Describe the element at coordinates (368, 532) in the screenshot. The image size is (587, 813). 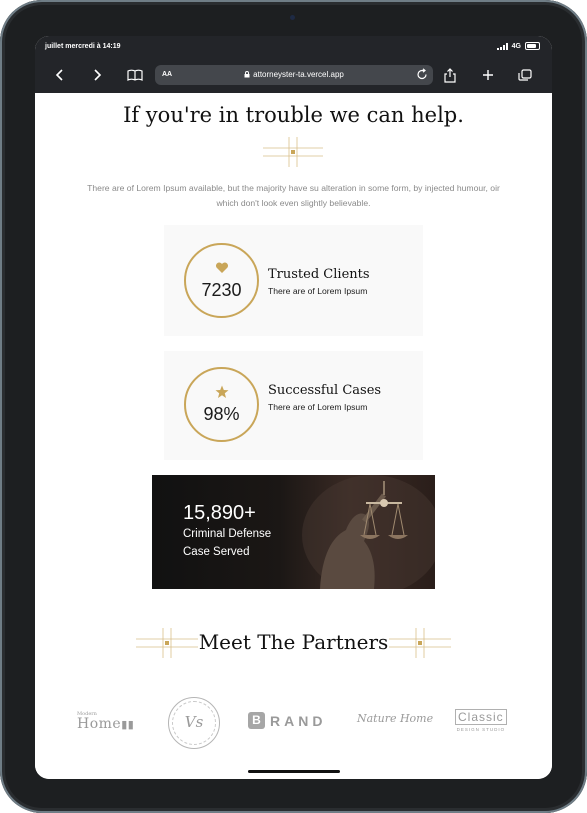
I see `lady-justice-image` at that location.